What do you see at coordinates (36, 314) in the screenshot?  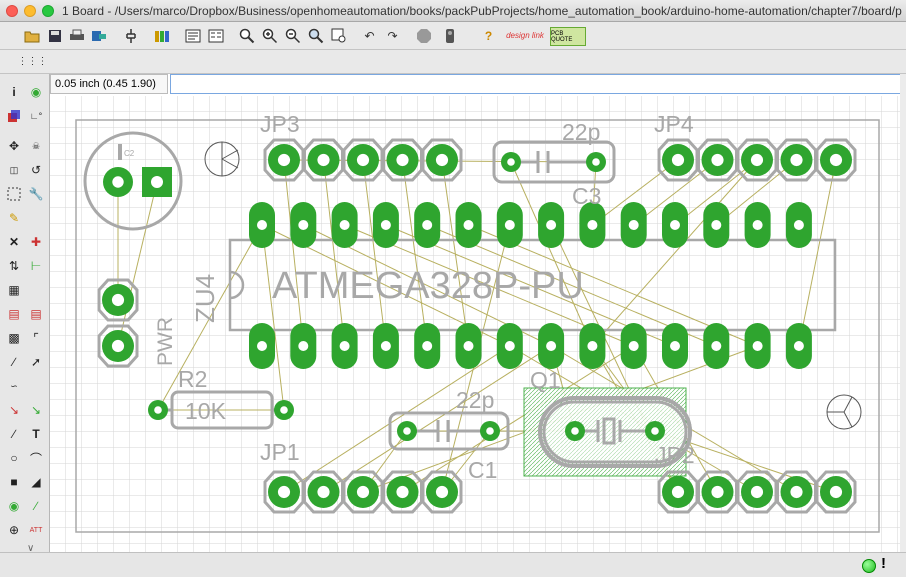 I see `value-icon: ▤` at bounding box center [36, 314].